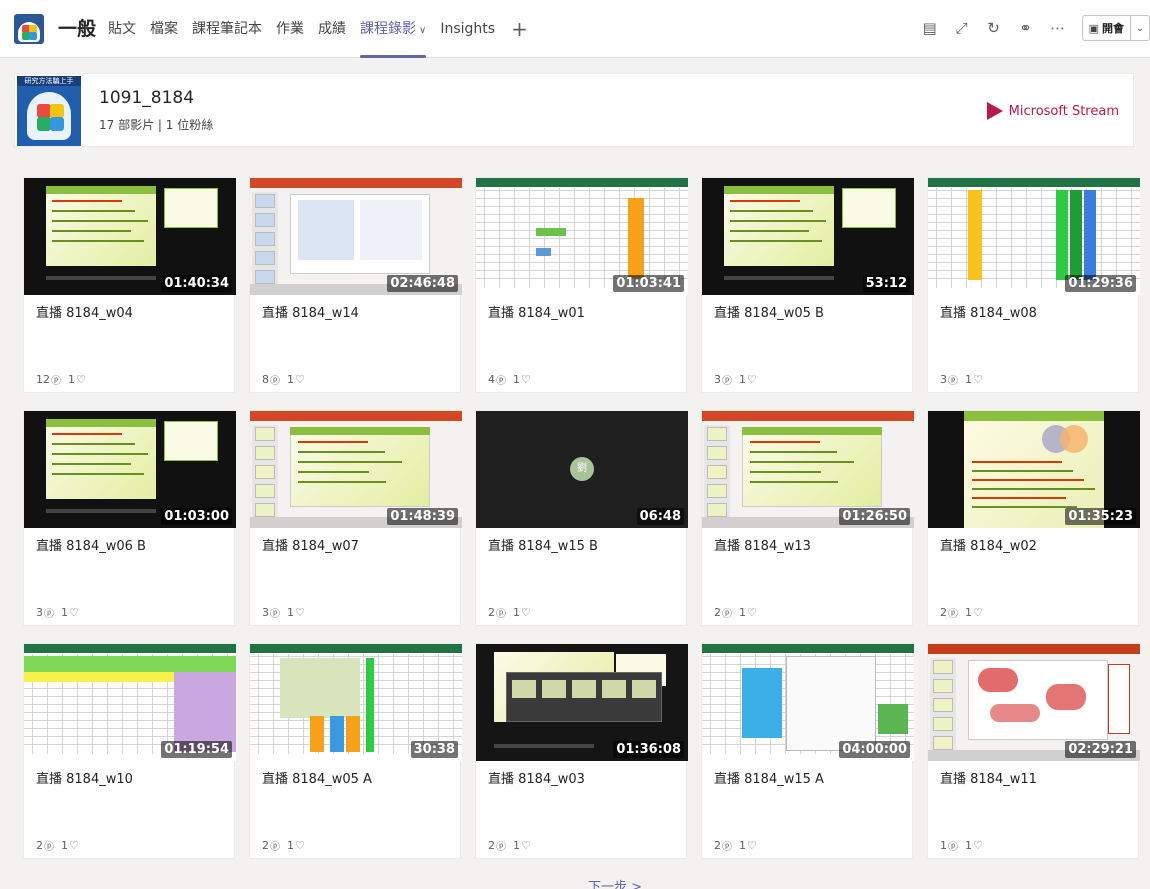 This screenshot has height=889, width=1150. What do you see at coordinates (808, 469) in the screenshot?
I see `video-thumbnail-image: 01:26:50` at bounding box center [808, 469].